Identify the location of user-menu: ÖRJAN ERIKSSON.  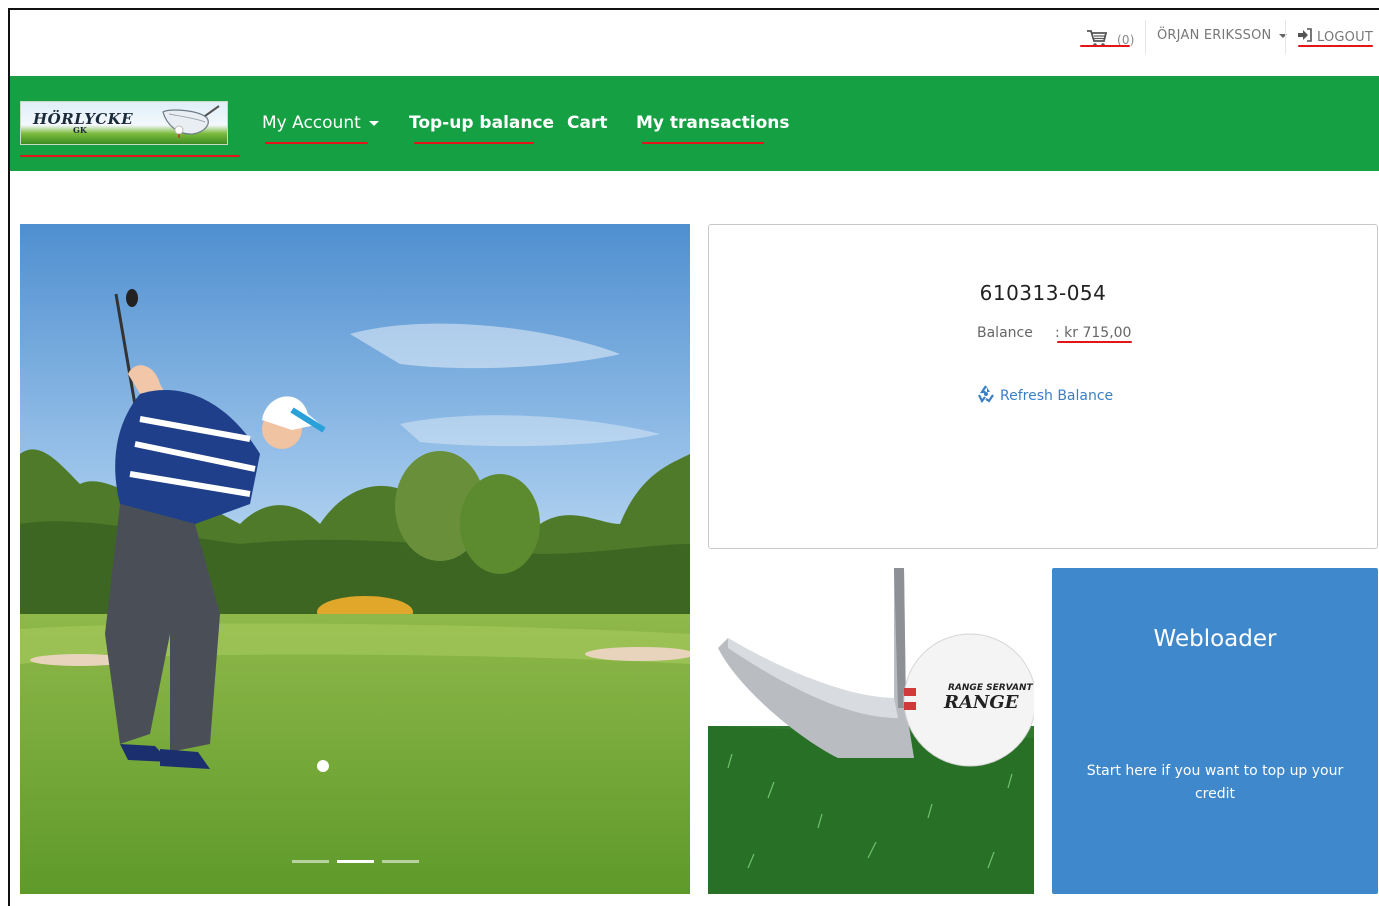
(1222, 35).